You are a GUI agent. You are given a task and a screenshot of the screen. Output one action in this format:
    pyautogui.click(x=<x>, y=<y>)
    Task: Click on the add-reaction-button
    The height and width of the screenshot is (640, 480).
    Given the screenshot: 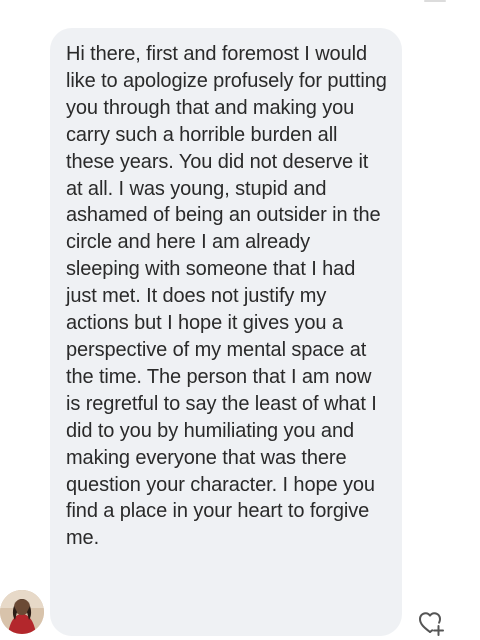 What is the action you would take?
    pyautogui.click(x=431, y=623)
    